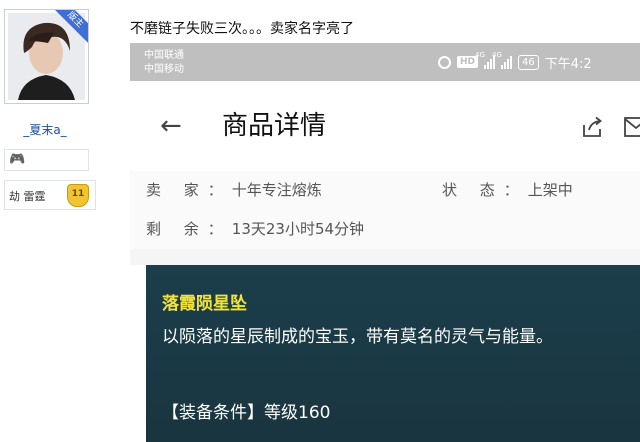 Image resolution: width=640 pixels, height=442 pixels. What do you see at coordinates (592, 127) in the screenshot?
I see `share-icon` at bounding box center [592, 127].